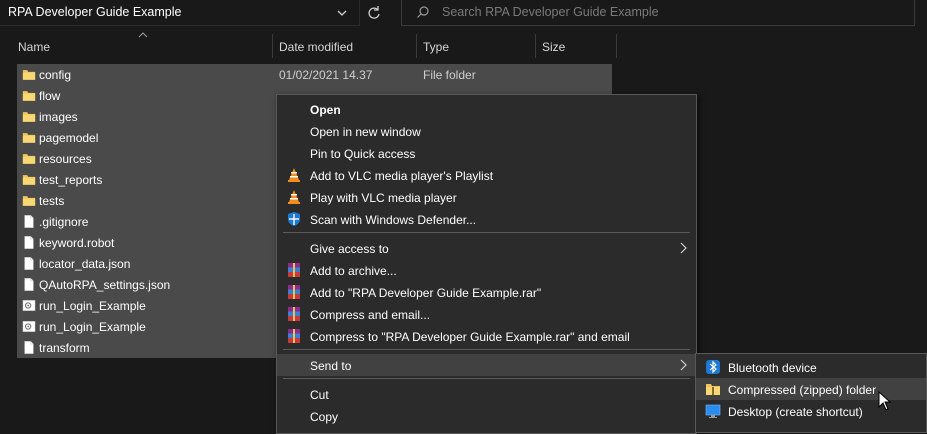 This screenshot has width=927, height=434. I want to click on submenu-item-label: Desktop (create shortcut), so click(795, 412).